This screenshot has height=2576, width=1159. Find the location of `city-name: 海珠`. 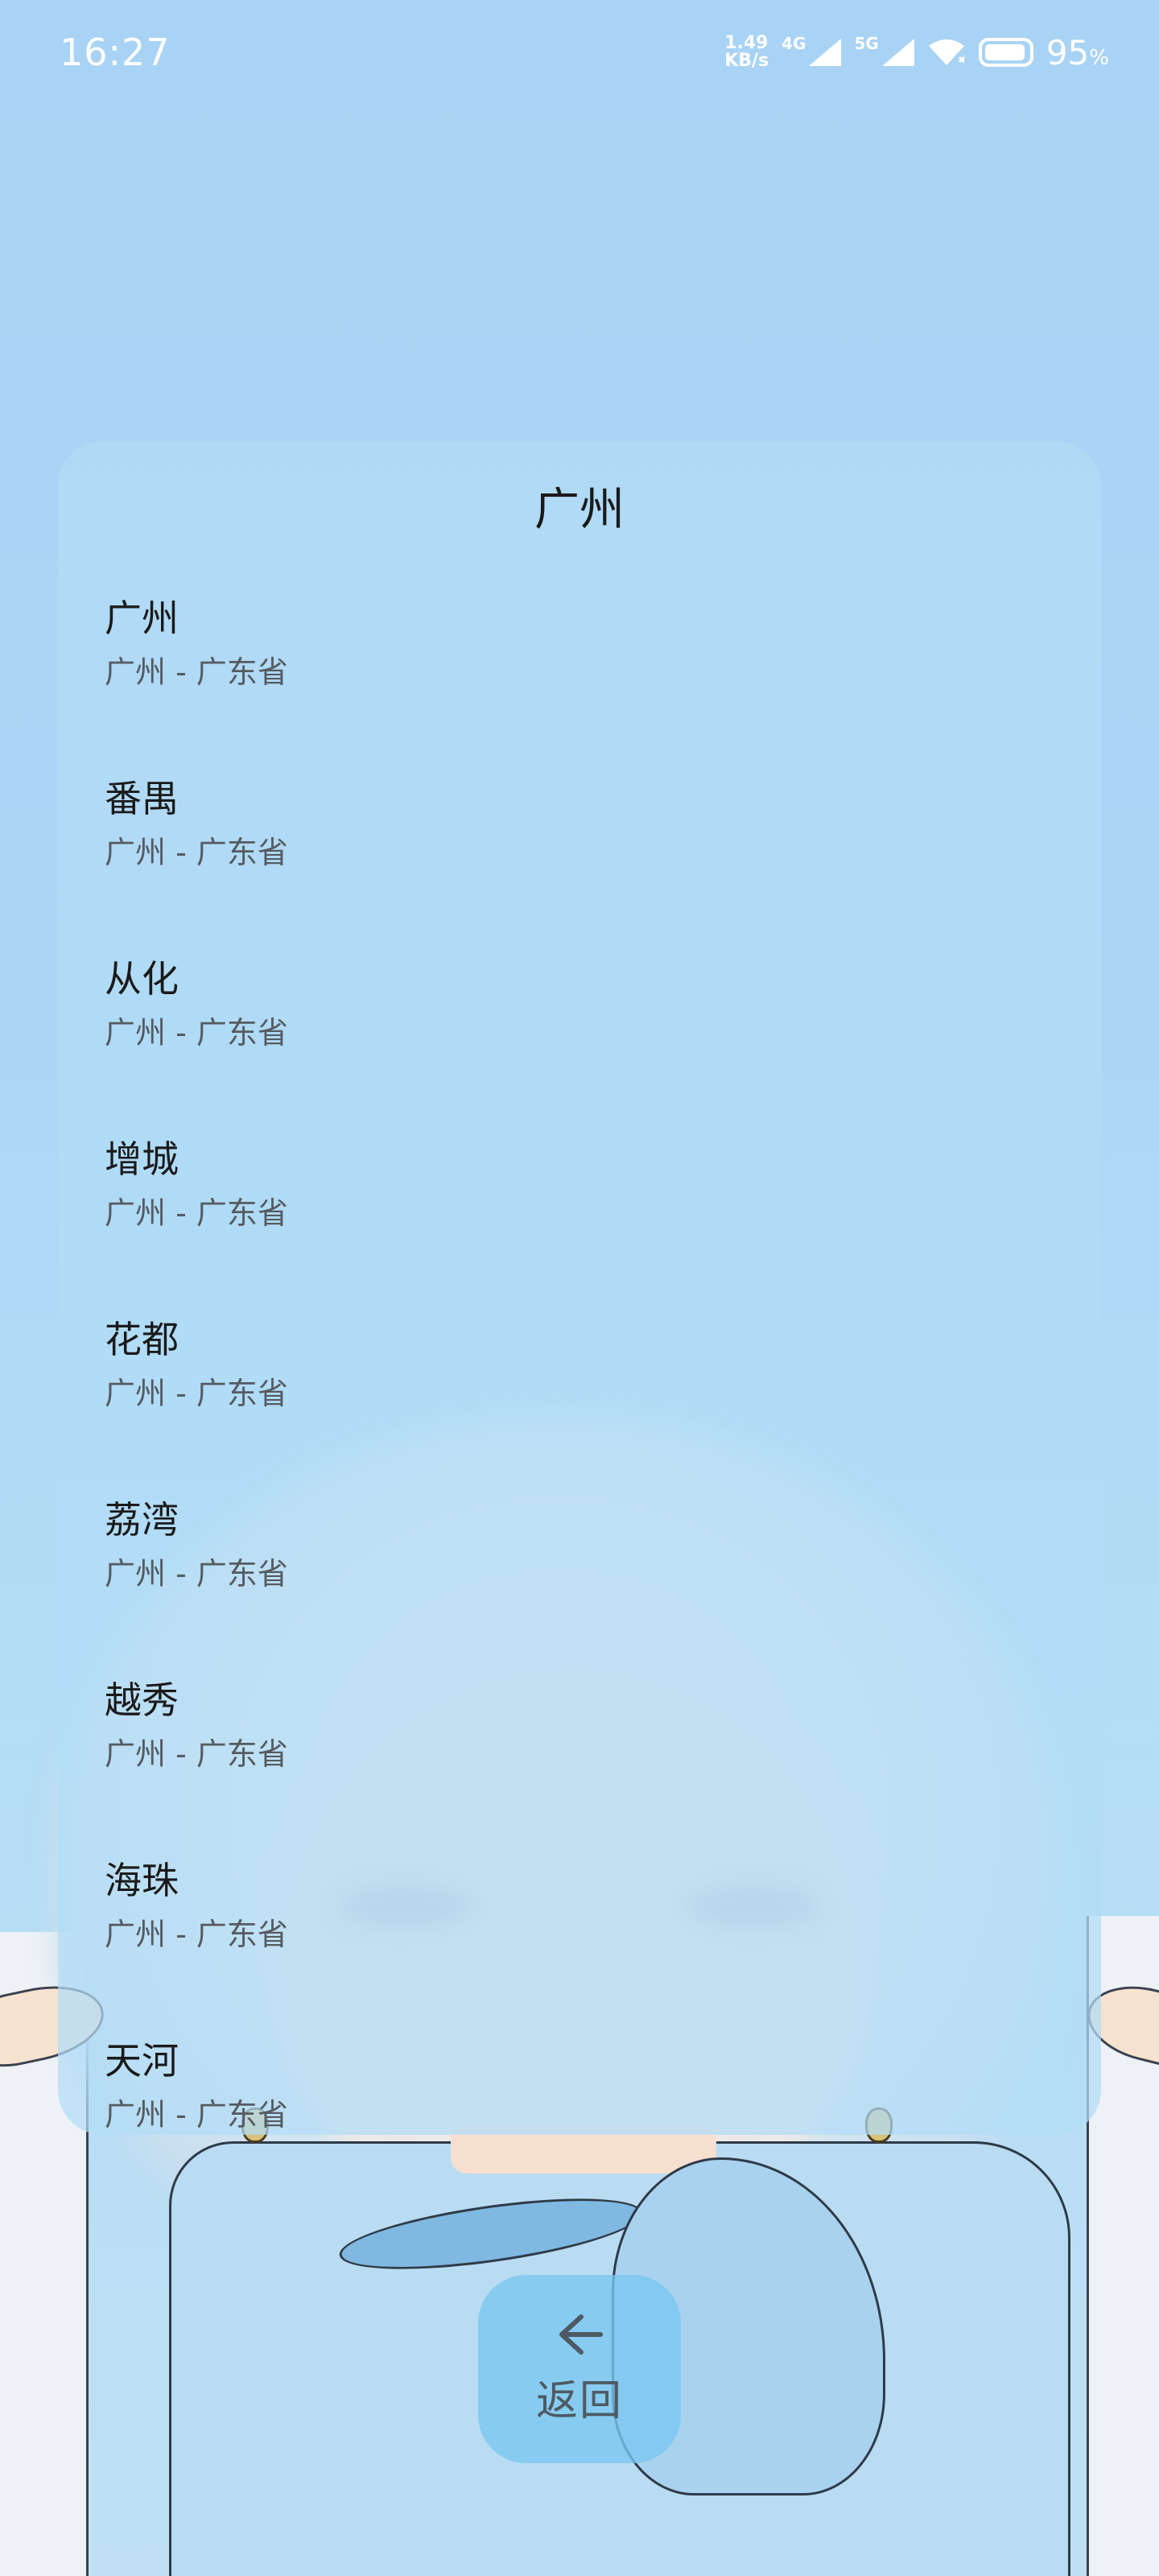

city-name: 海珠 is located at coordinates (142, 1880).